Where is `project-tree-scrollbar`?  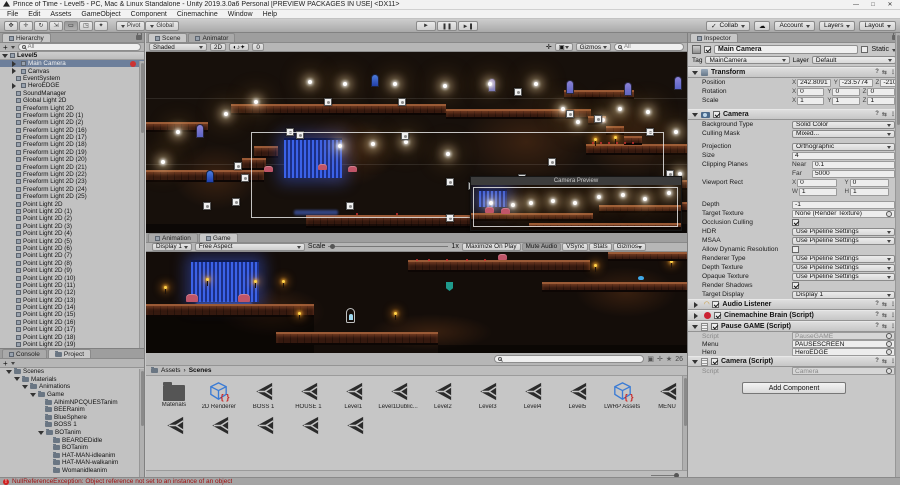
project-tree-scrollbar is located at coordinates (141, 423).